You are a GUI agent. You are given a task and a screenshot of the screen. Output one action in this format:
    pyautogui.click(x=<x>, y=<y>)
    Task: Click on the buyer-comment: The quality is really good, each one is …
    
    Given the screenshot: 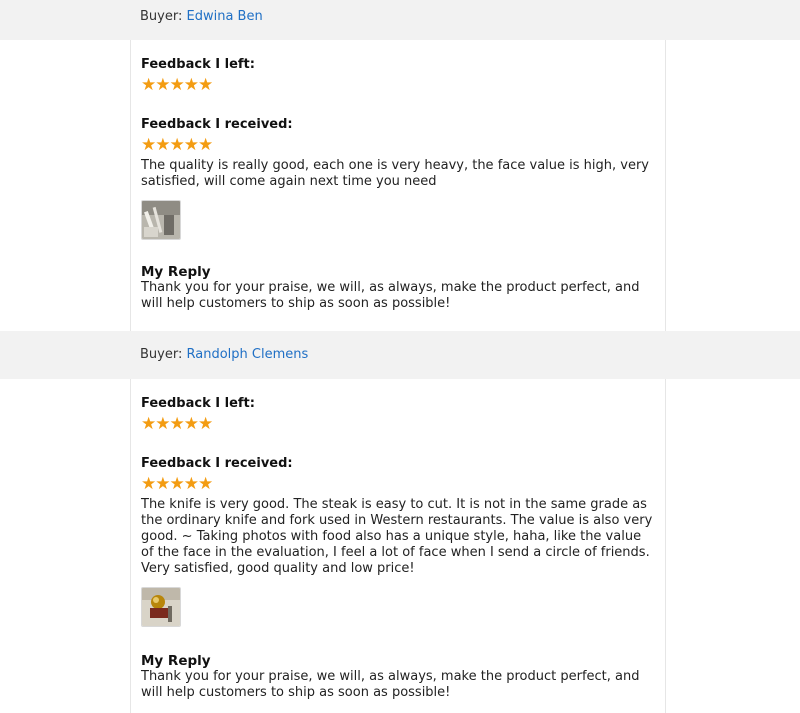 What is the action you would take?
    pyautogui.click(x=395, y=173)
    